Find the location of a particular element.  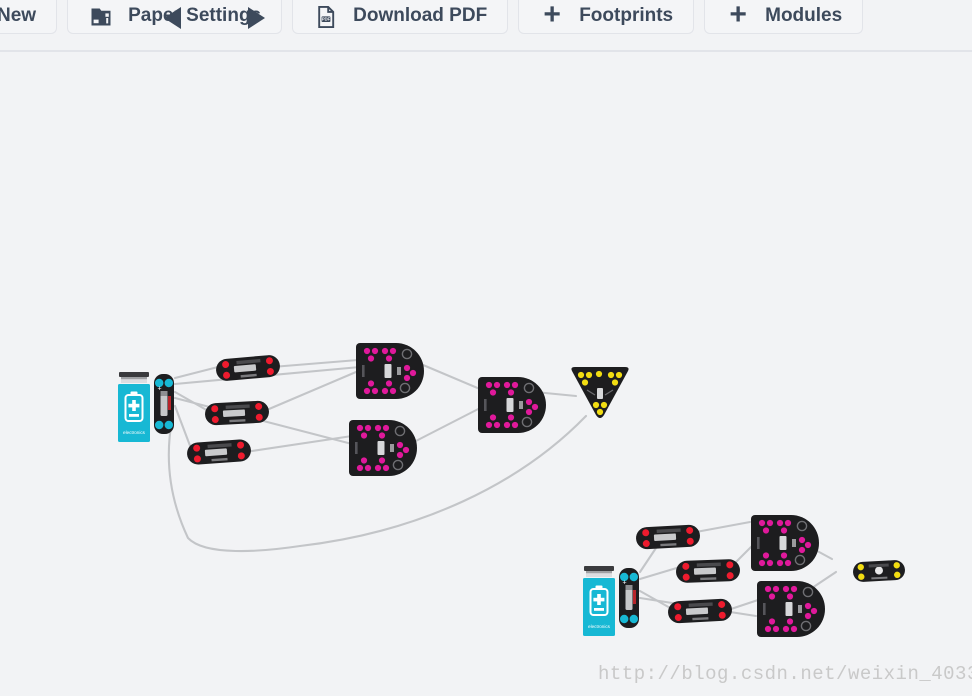

footprints-button: + Footprints is located at coordinates (606, 17).